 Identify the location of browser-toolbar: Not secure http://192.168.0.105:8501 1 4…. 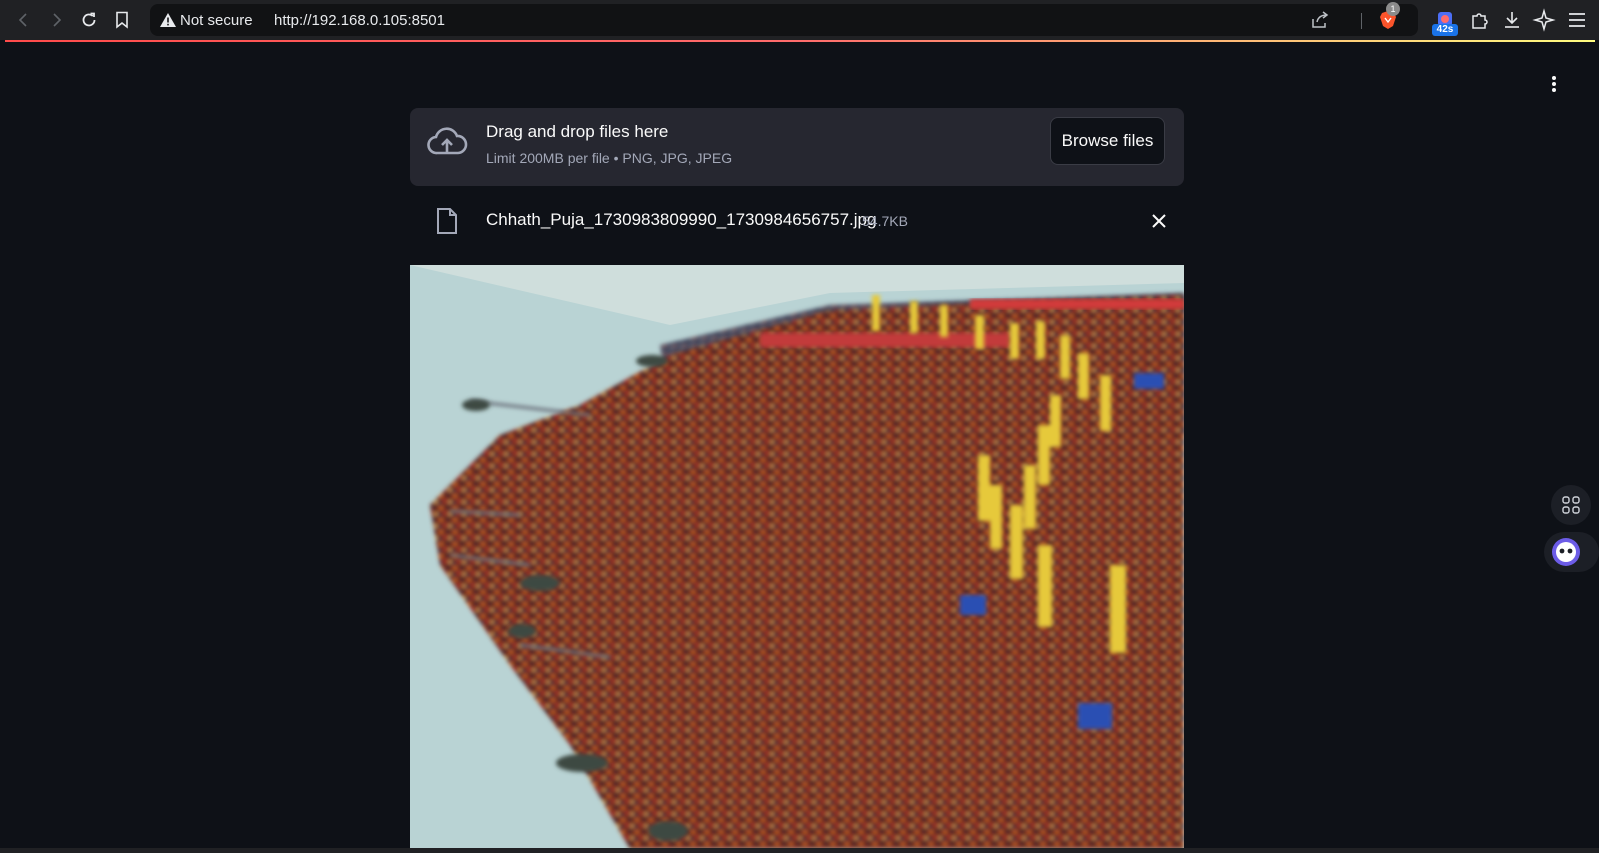
(799, 20).